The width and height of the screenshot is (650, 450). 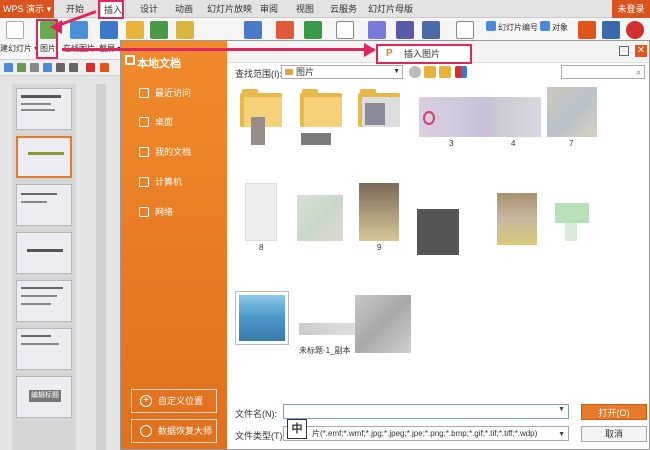 What do you see at coordinates (159, 30) in the screenshot?
I see `chart-icon` at bounding box center [159, 30].